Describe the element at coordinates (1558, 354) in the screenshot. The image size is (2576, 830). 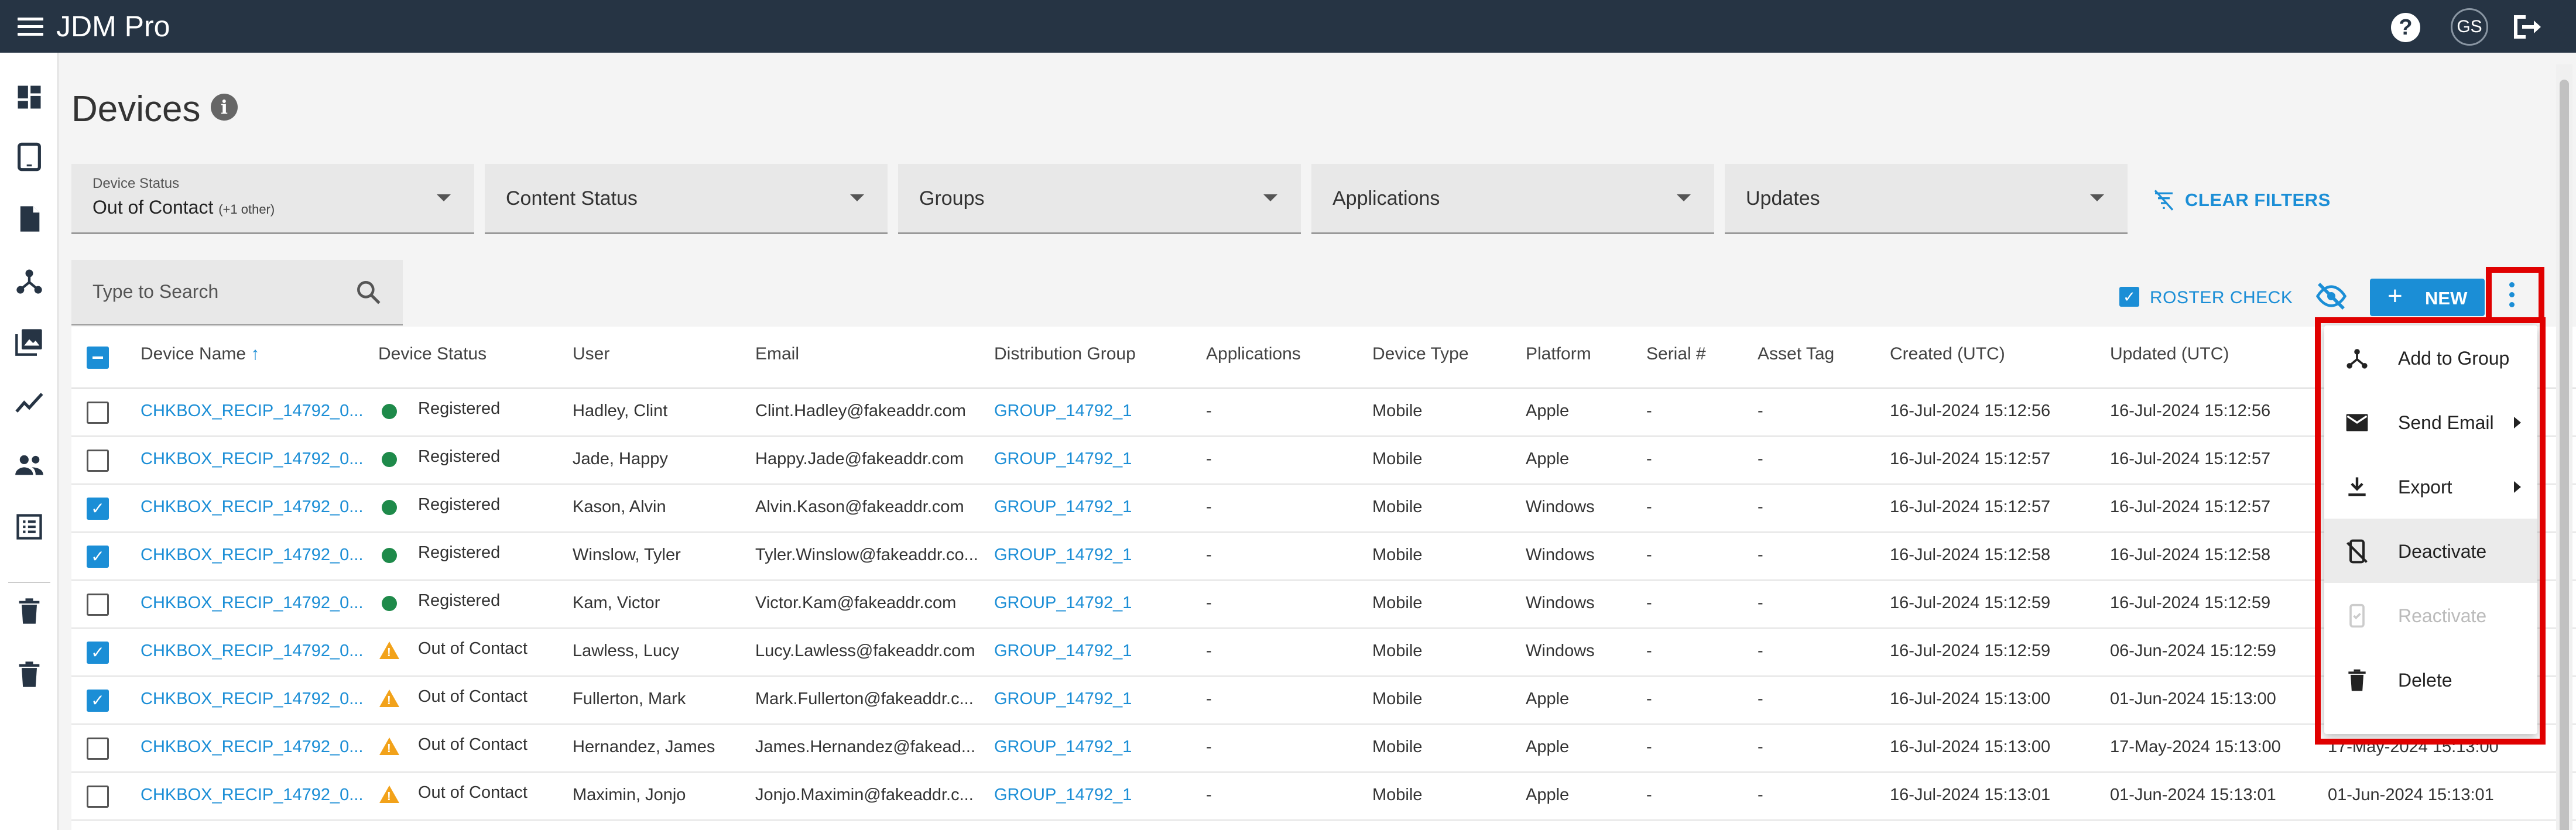
I see `column-header: Platform` at that location.